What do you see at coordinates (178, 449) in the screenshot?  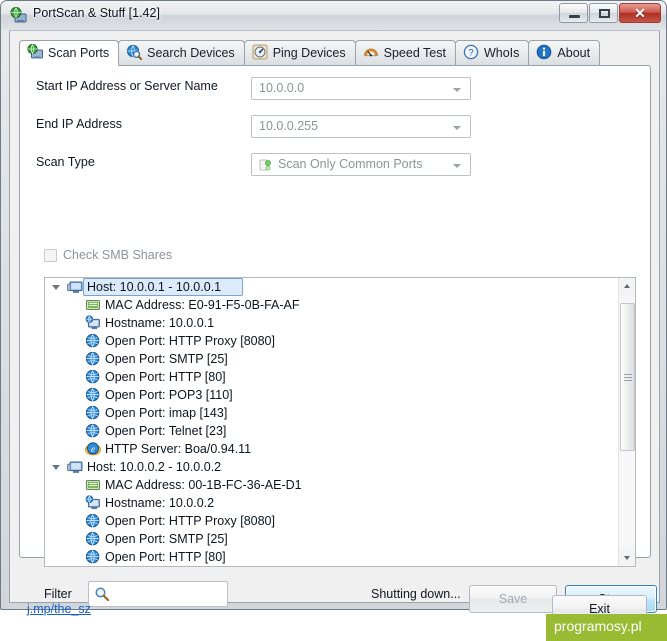 I see `tree-node-label: HTTP Server: Boa/0.94.11` at bounding box center [178, 449].